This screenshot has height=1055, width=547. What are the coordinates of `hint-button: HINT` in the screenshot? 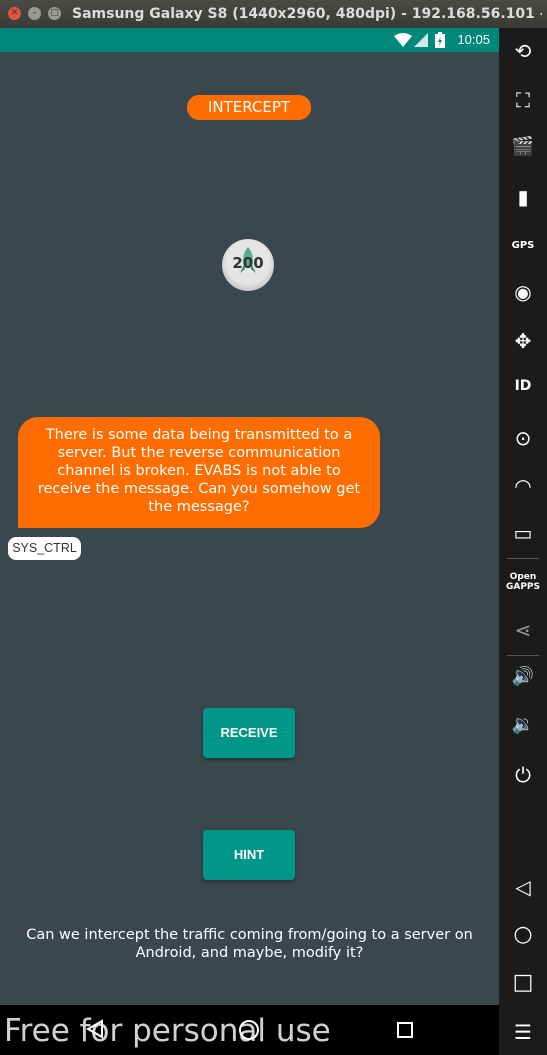 It's located at (249, 855).